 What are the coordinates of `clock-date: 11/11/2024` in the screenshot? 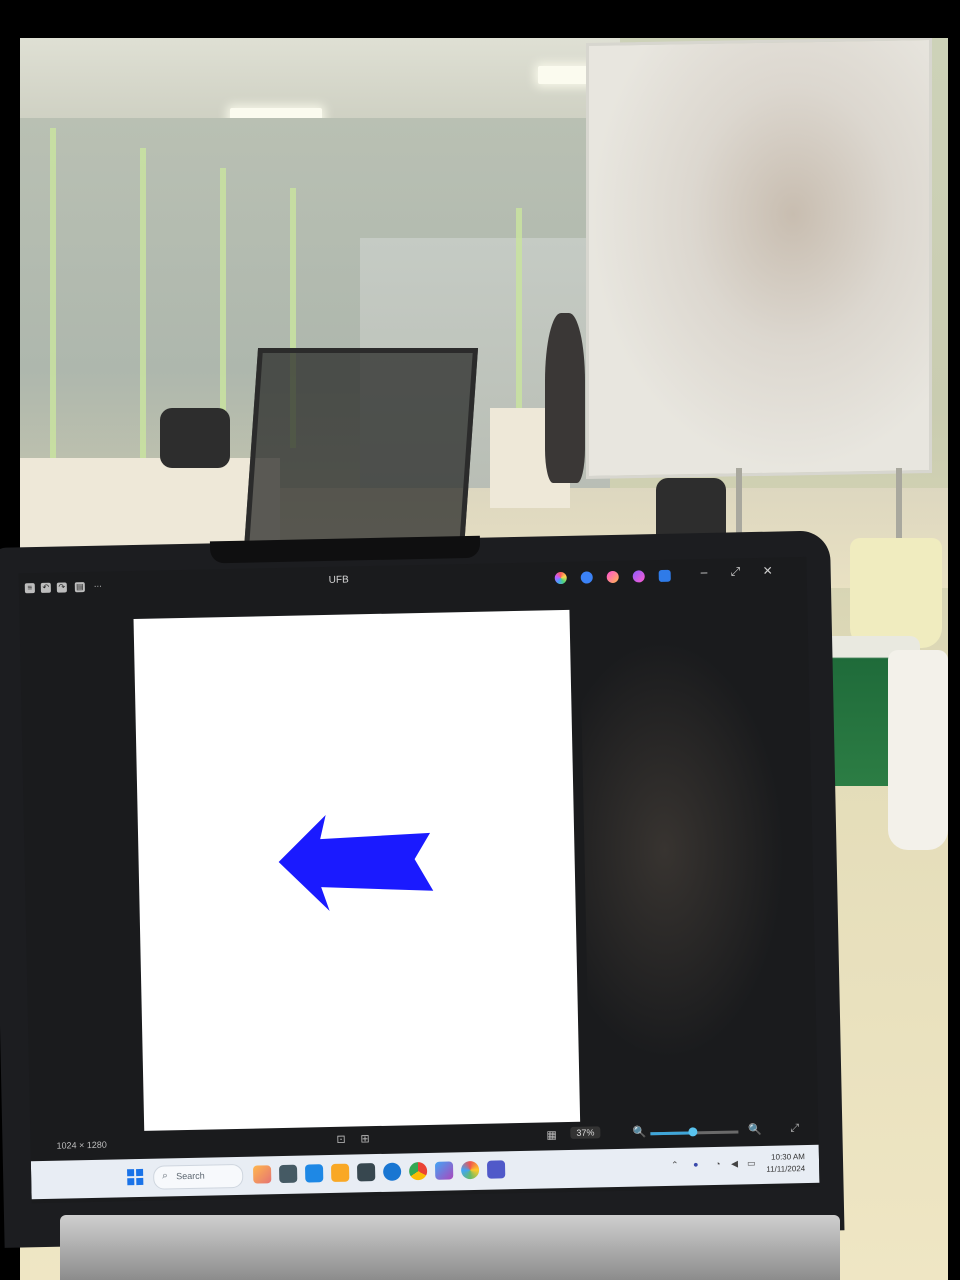 It's located at (786, 1169).